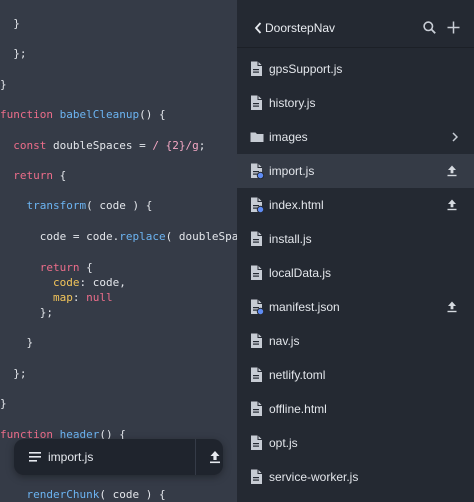  What do you see at coordinates (355, 273) in the screenshot?
I see `file-row: localData.js` at bounding box center [355, 273].